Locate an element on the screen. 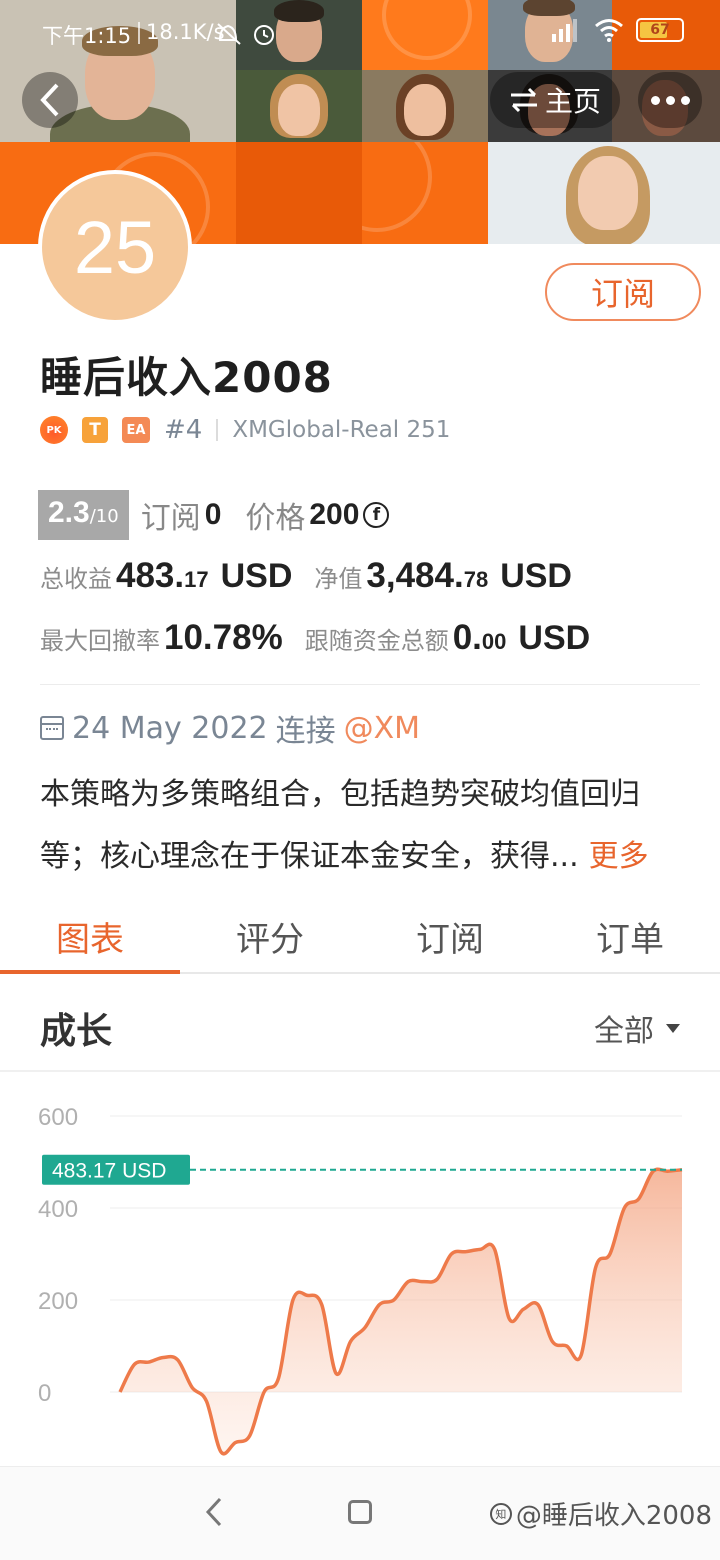 The image size is (720, 1560). follow-unit: USD is located at coordinates (554, 638).